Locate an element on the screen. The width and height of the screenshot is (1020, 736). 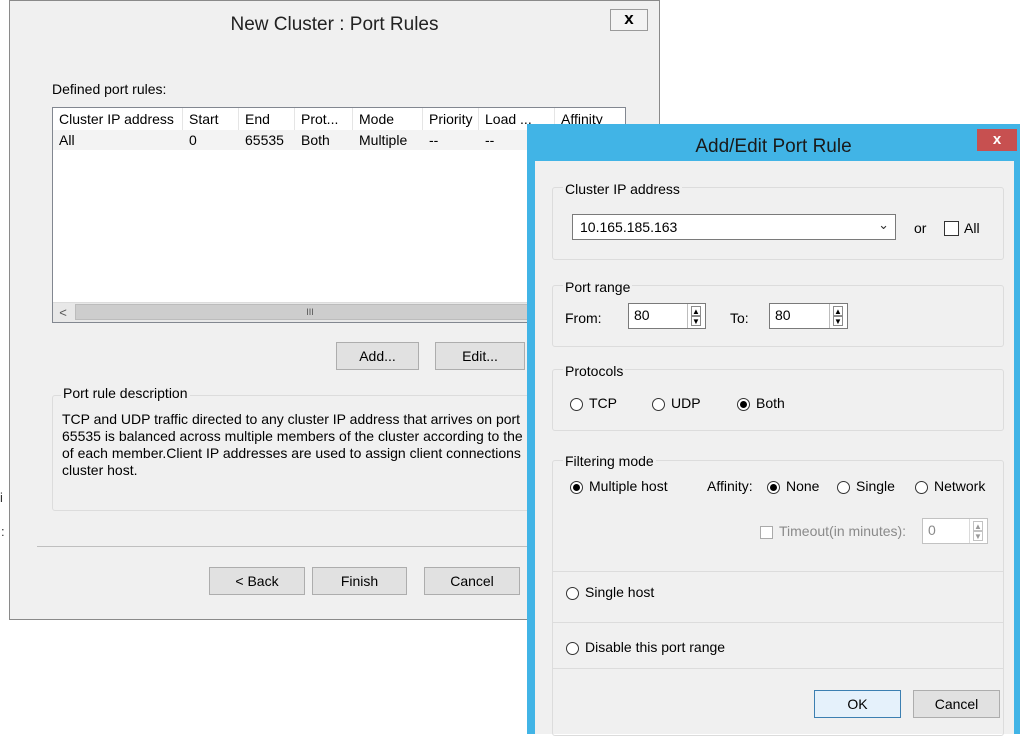
protocols-title: Protocols is located at coordinates (594, 371).